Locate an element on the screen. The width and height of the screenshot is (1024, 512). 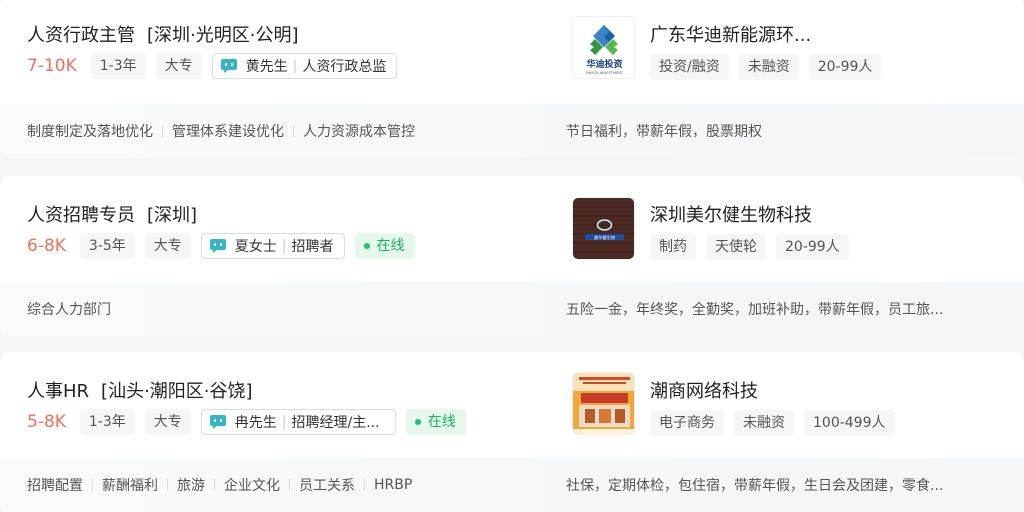
meierjian-logo-icon: 美尔健生物 is located at coordinates (603, 228).